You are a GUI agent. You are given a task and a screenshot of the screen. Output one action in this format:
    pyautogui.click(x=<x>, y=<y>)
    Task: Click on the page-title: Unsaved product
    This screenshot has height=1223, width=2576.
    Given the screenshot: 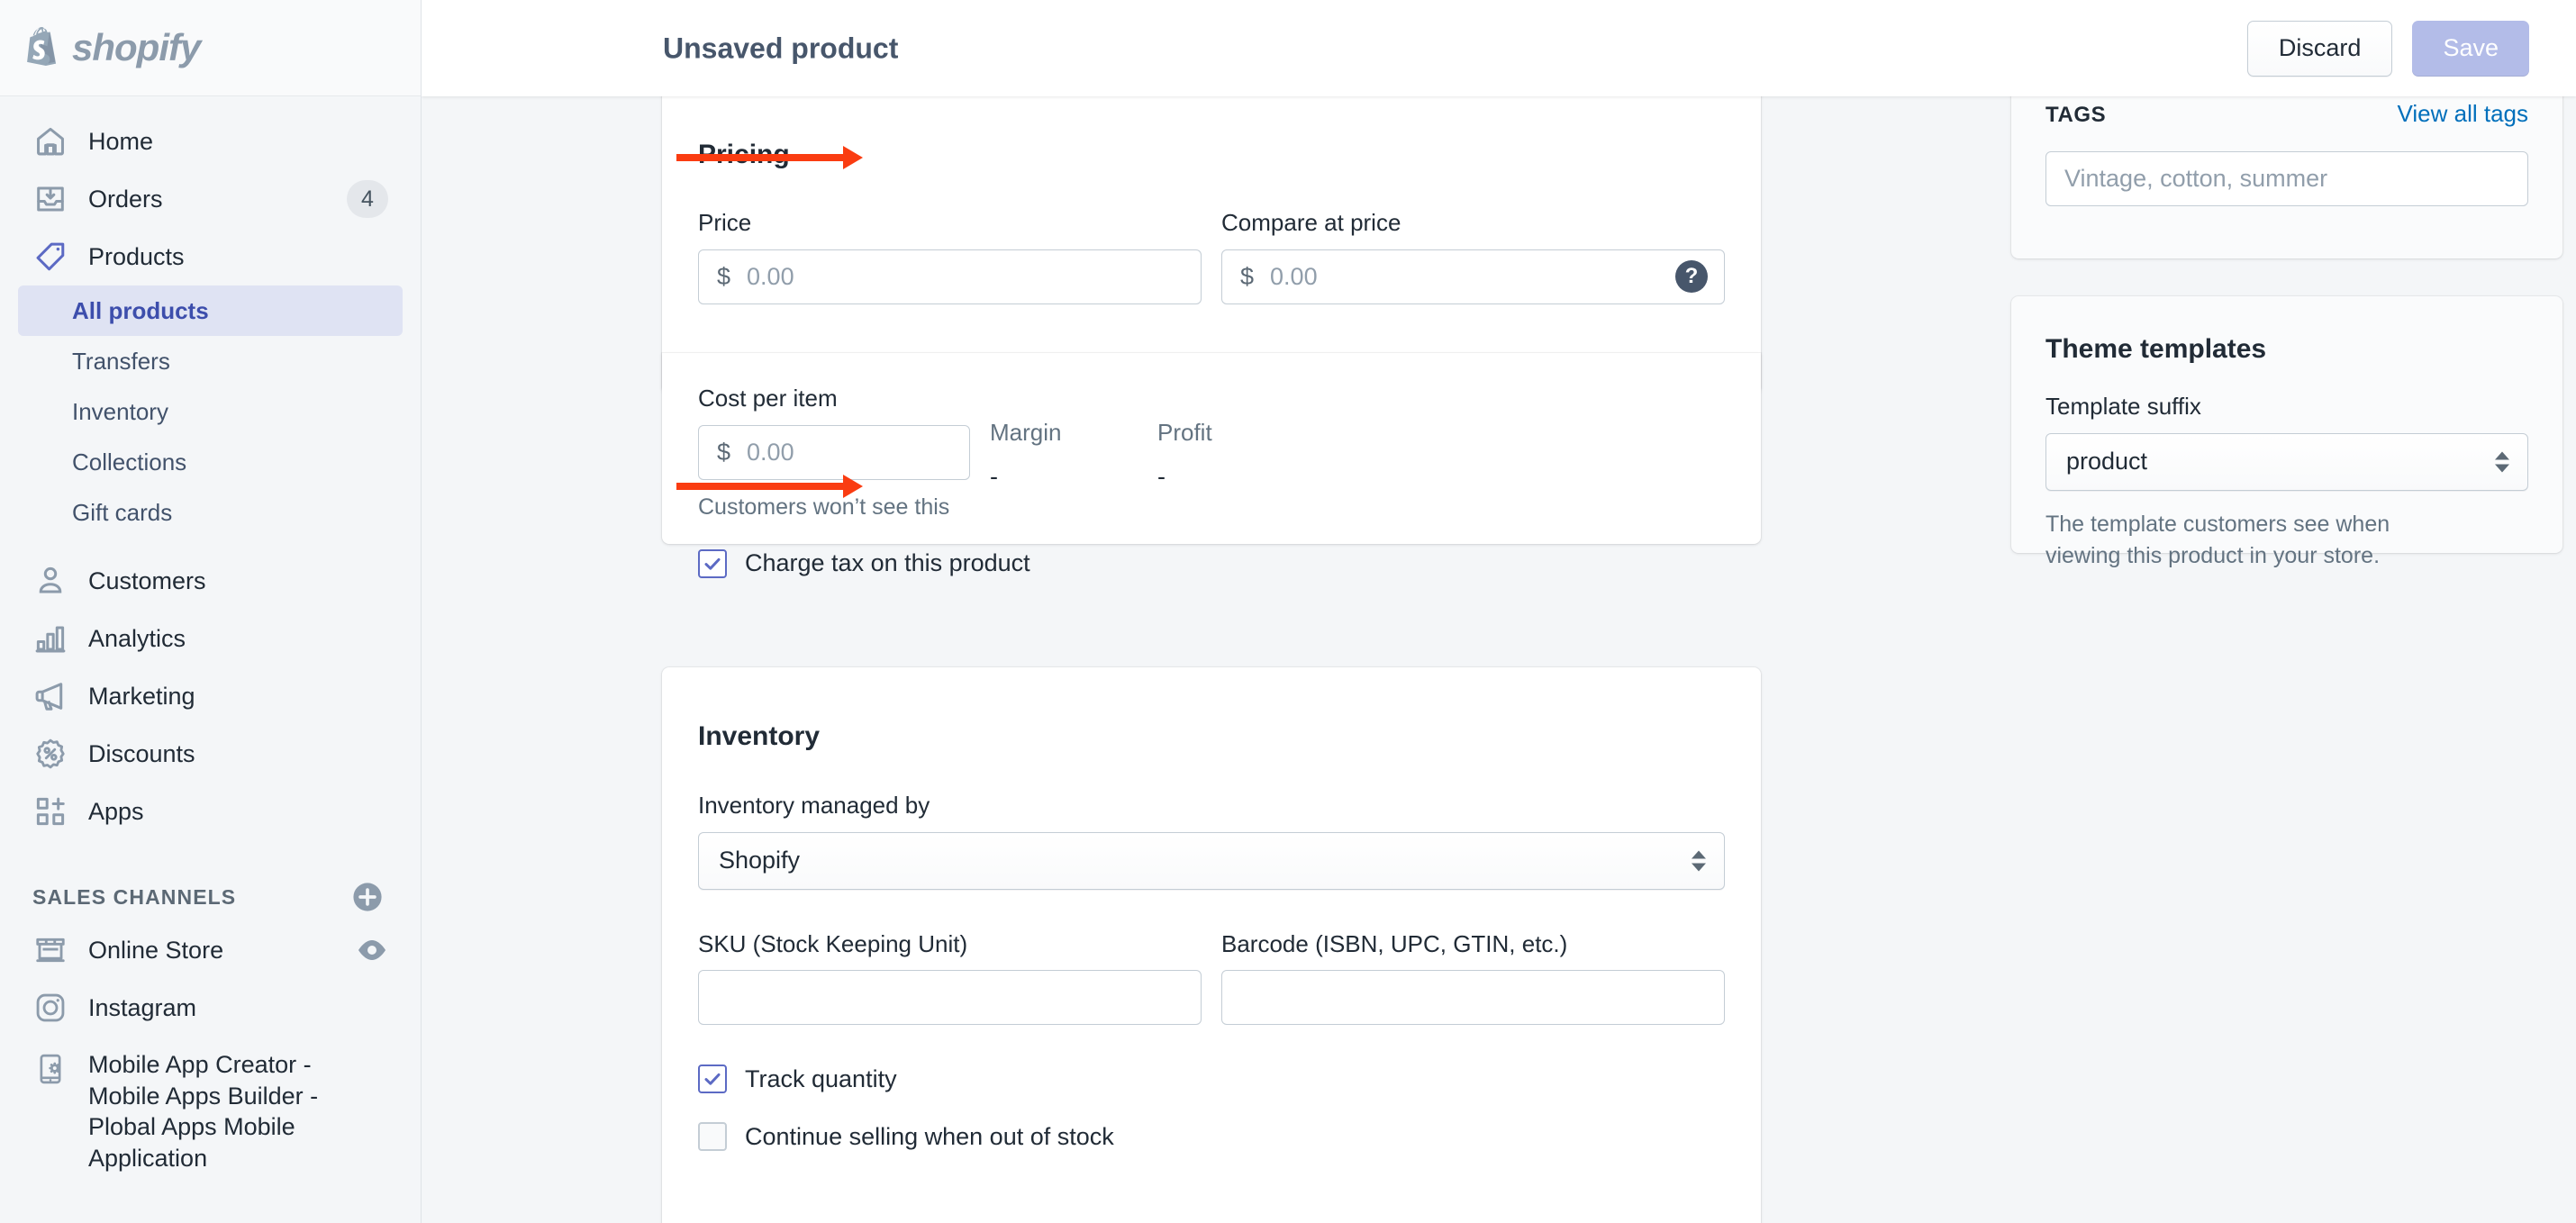 What is the action you would take?
    pyautogui.click(x=781, y=48)
    